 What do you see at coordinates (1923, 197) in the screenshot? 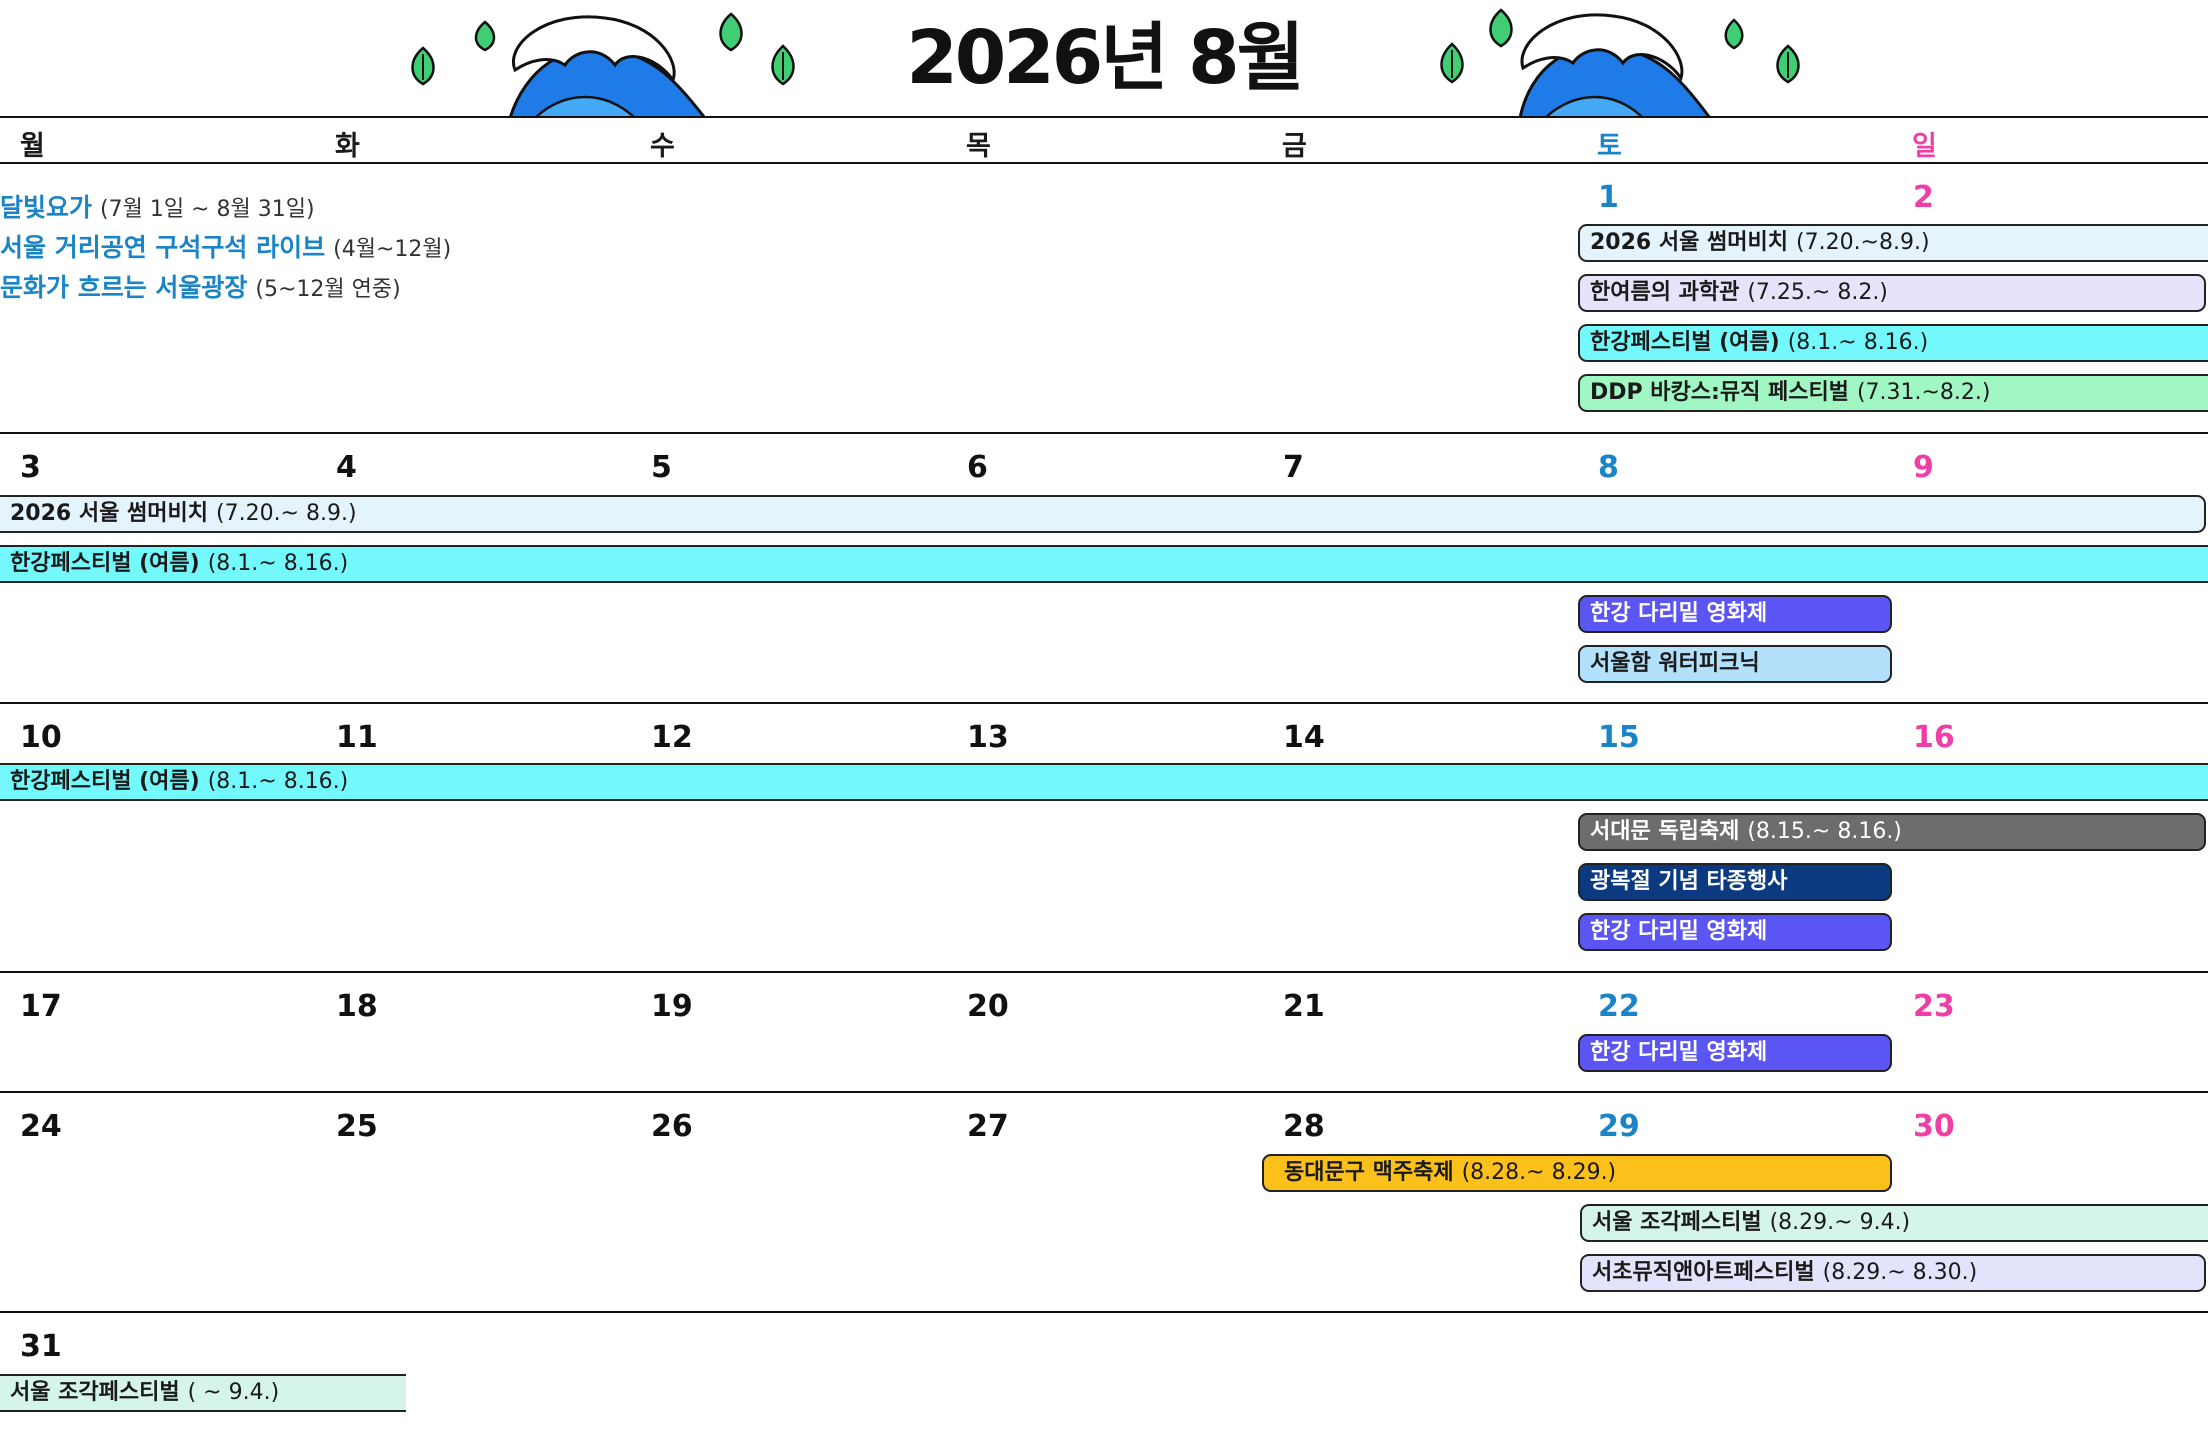
I see `day-number: 2` at bounding box center [1923, 197].